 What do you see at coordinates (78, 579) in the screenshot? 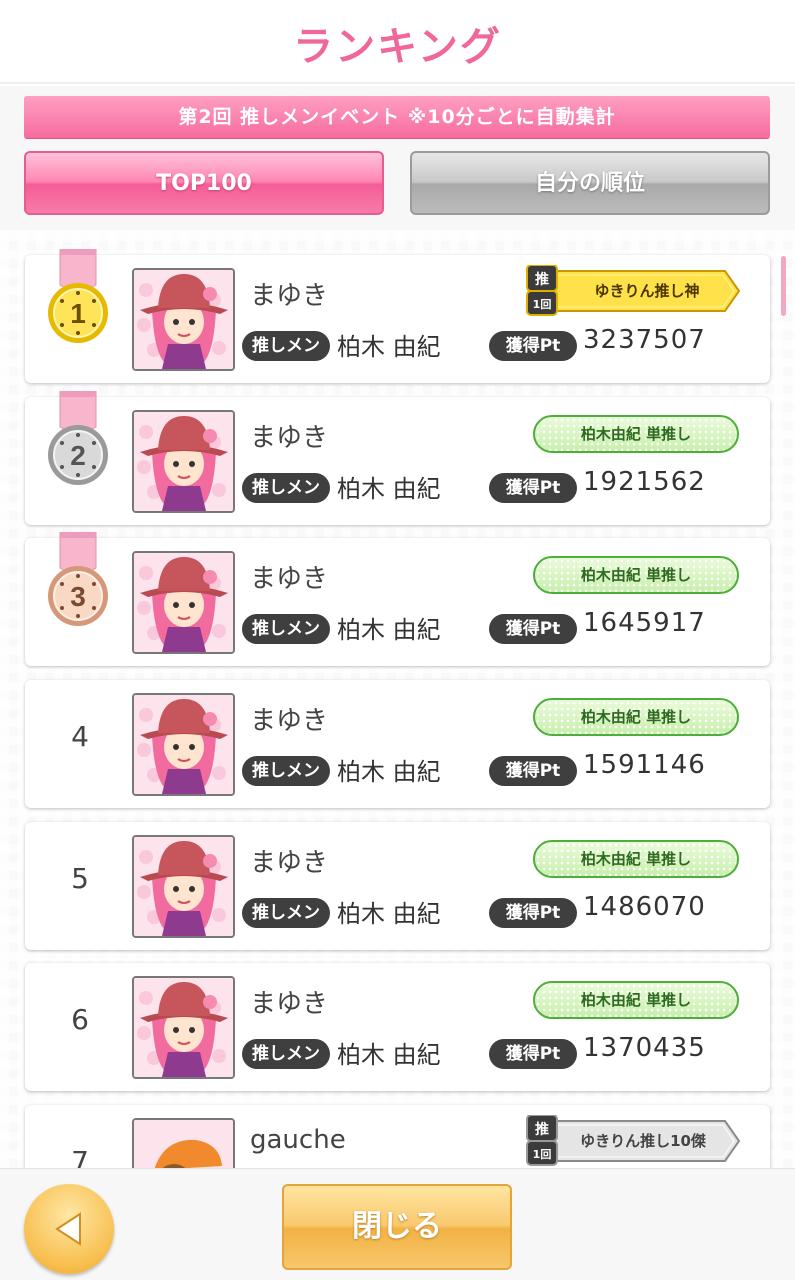
I see `bronze-medal-icon: 3` at bounding box center [78, 579].